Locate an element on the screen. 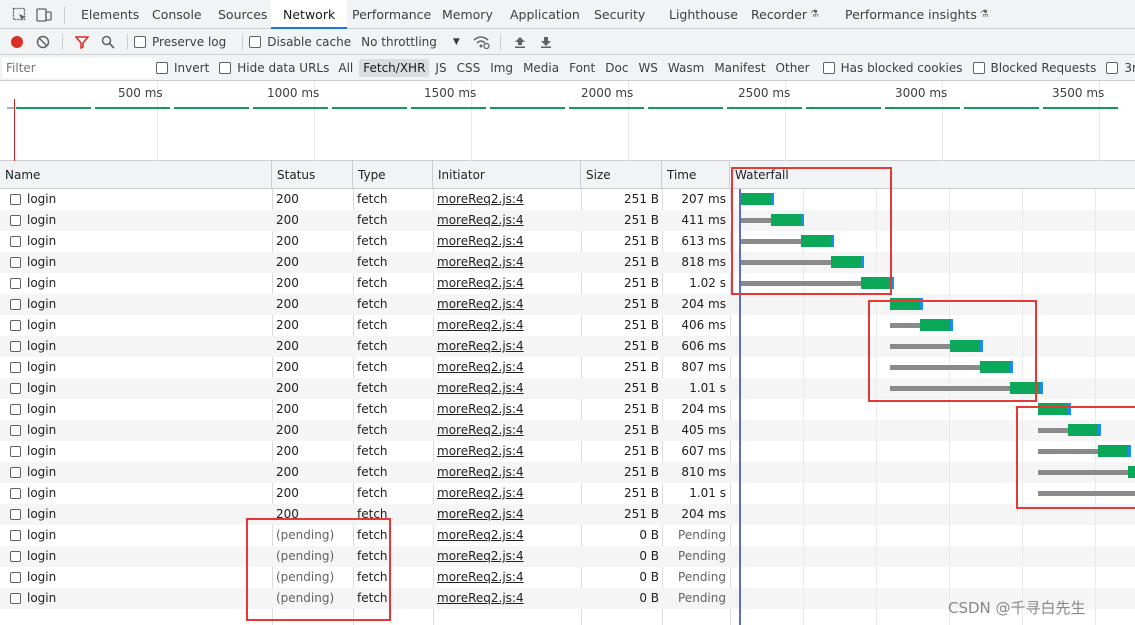  tab-console: Console is located at coordinates (177, 14).